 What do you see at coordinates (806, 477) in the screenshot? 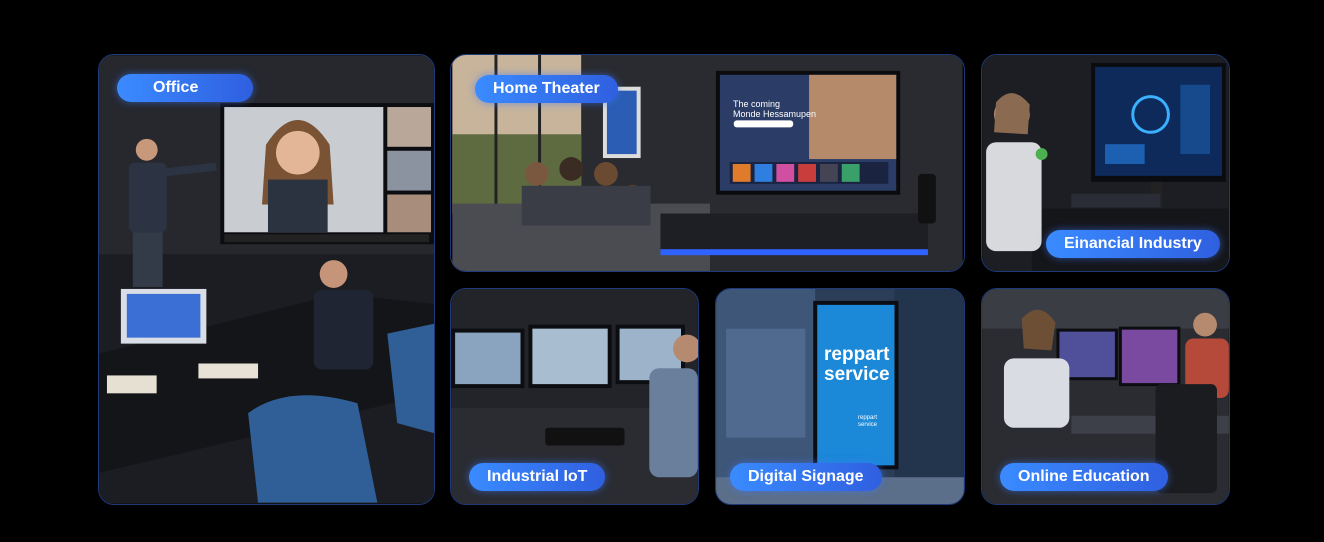
I see `signage-label: Digital Signage` at bounding box center [806, 477].